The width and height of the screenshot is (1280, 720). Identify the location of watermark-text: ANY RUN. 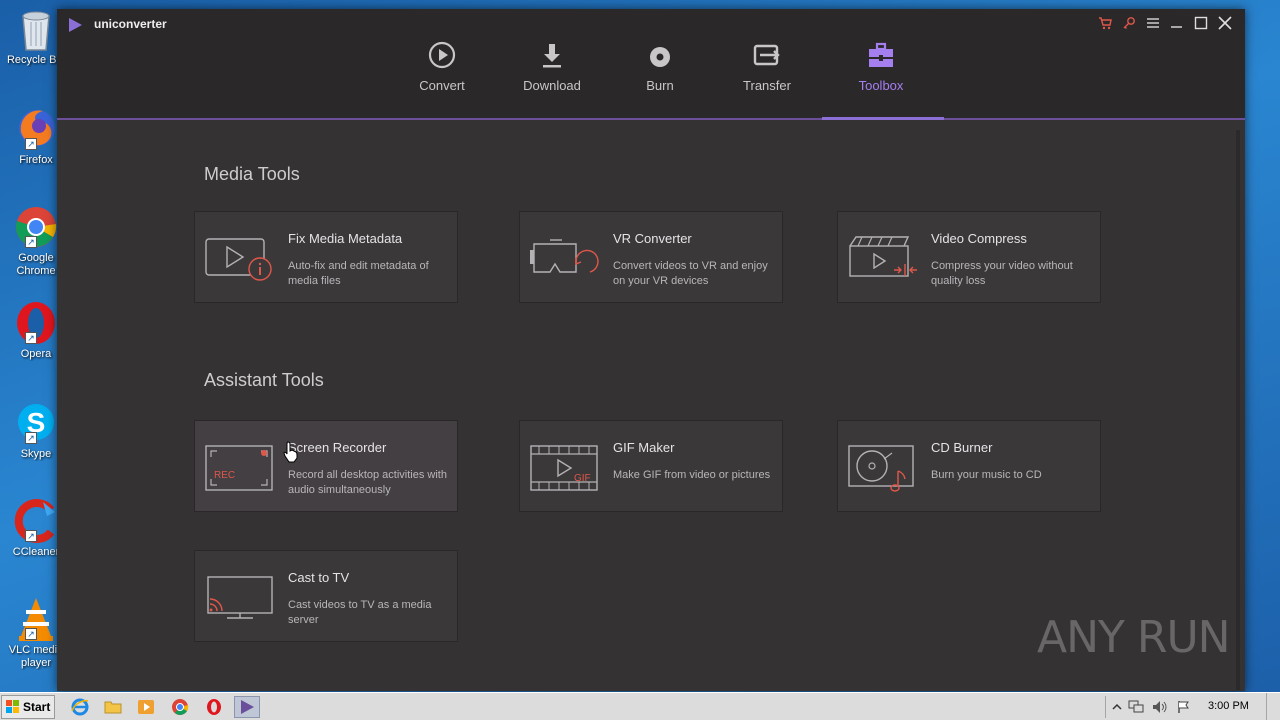
(1134, 637).